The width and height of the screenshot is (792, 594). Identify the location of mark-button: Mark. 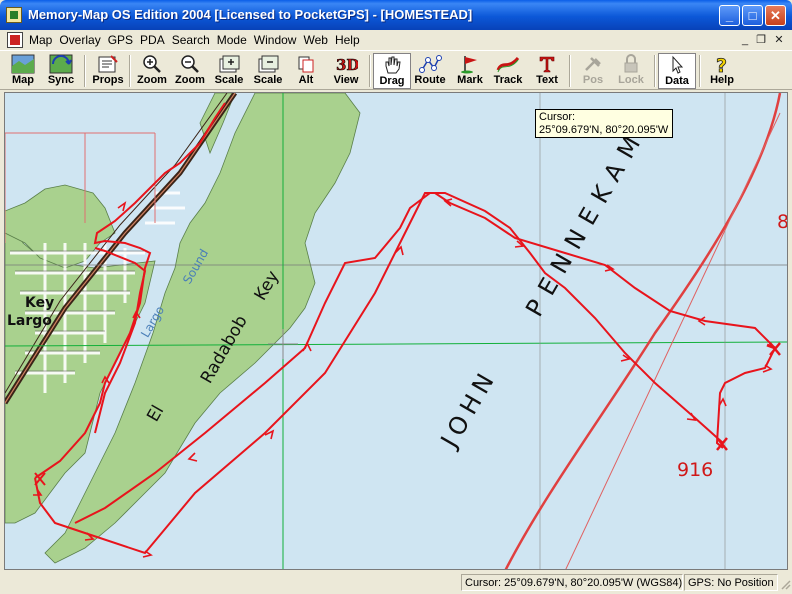
(470, 71).